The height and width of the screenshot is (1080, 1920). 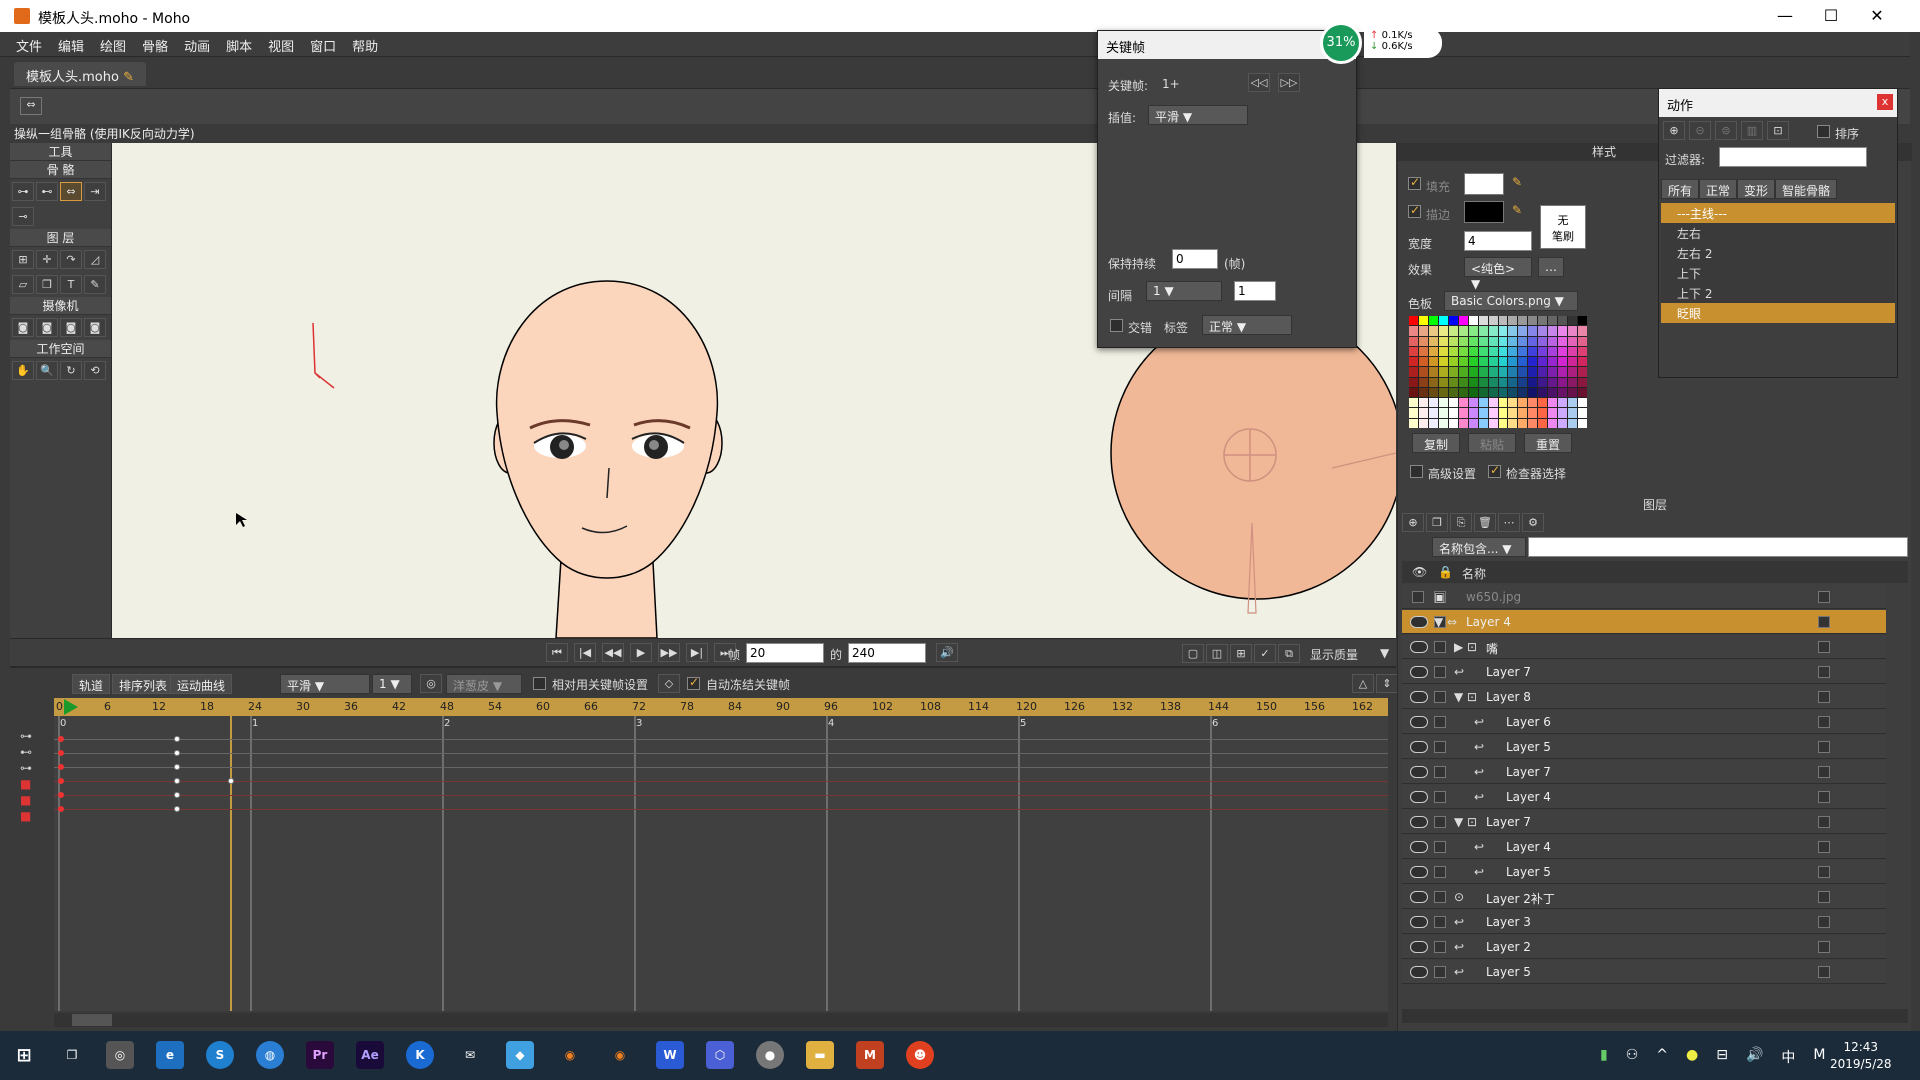 What do you see at coordinates (557, 652) in the screenshot?
I see `first-keyframe-icon: ⏮` at bounding box center [557, 652].